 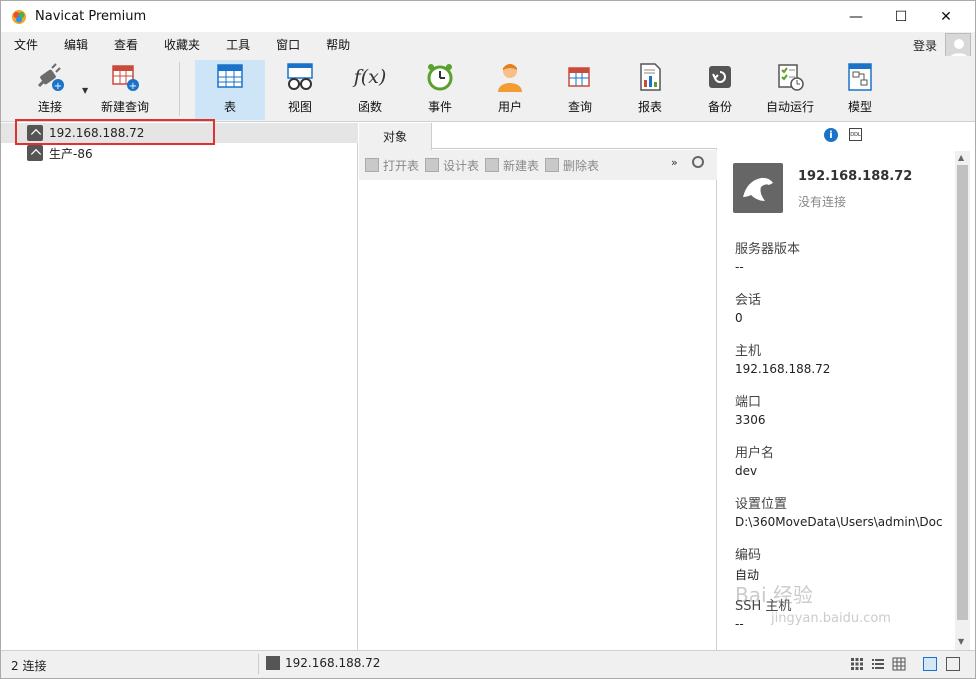 I want to click on new-query-tool: + 新建查询, so click(x=125, y=90).